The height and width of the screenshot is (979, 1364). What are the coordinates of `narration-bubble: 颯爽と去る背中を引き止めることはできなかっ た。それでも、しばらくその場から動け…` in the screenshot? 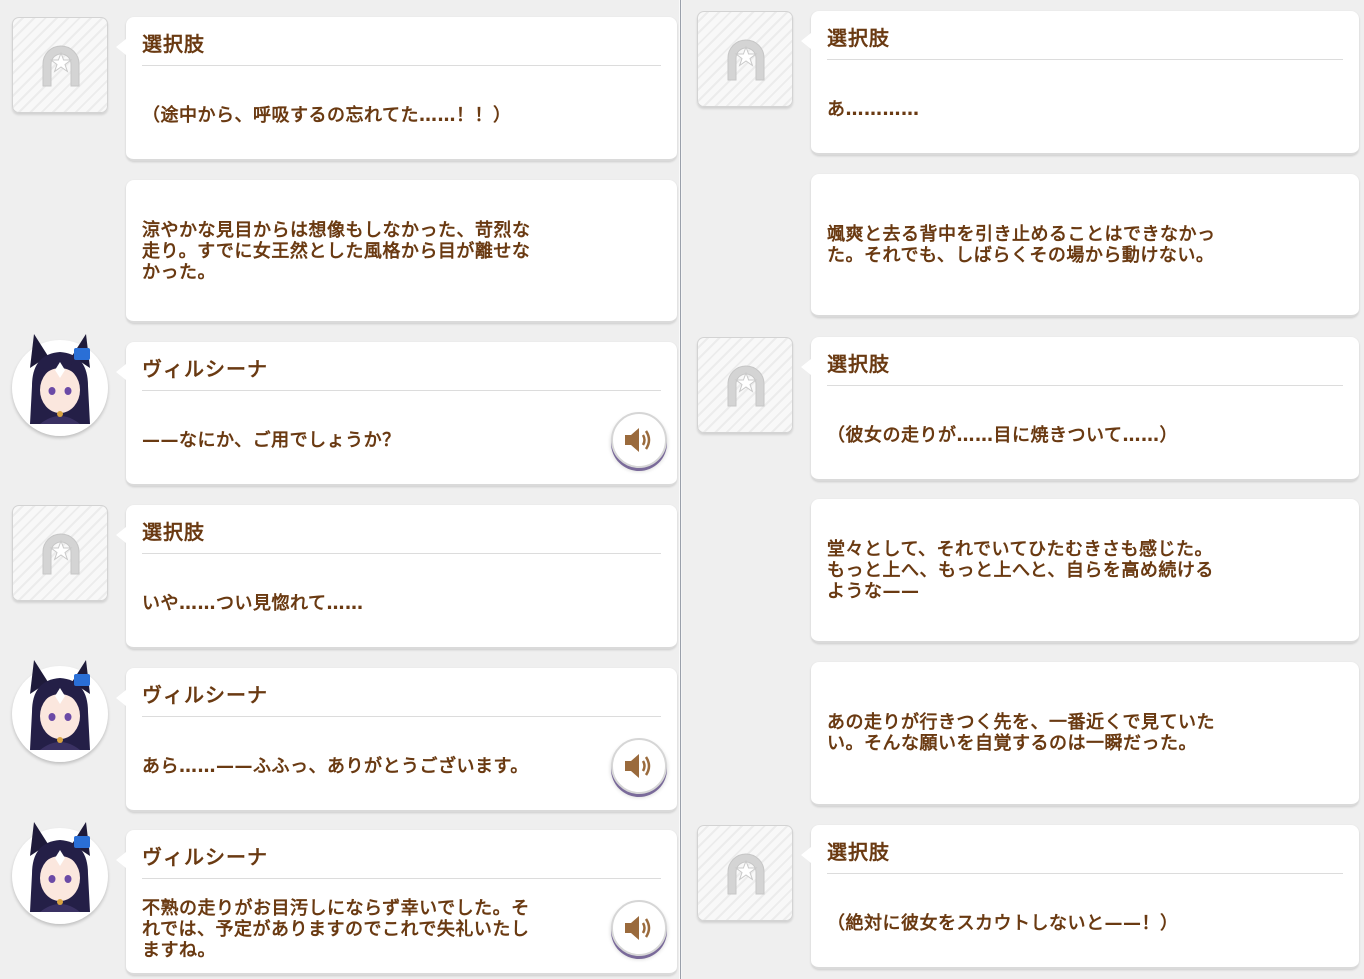 It's located at (1085, 245).